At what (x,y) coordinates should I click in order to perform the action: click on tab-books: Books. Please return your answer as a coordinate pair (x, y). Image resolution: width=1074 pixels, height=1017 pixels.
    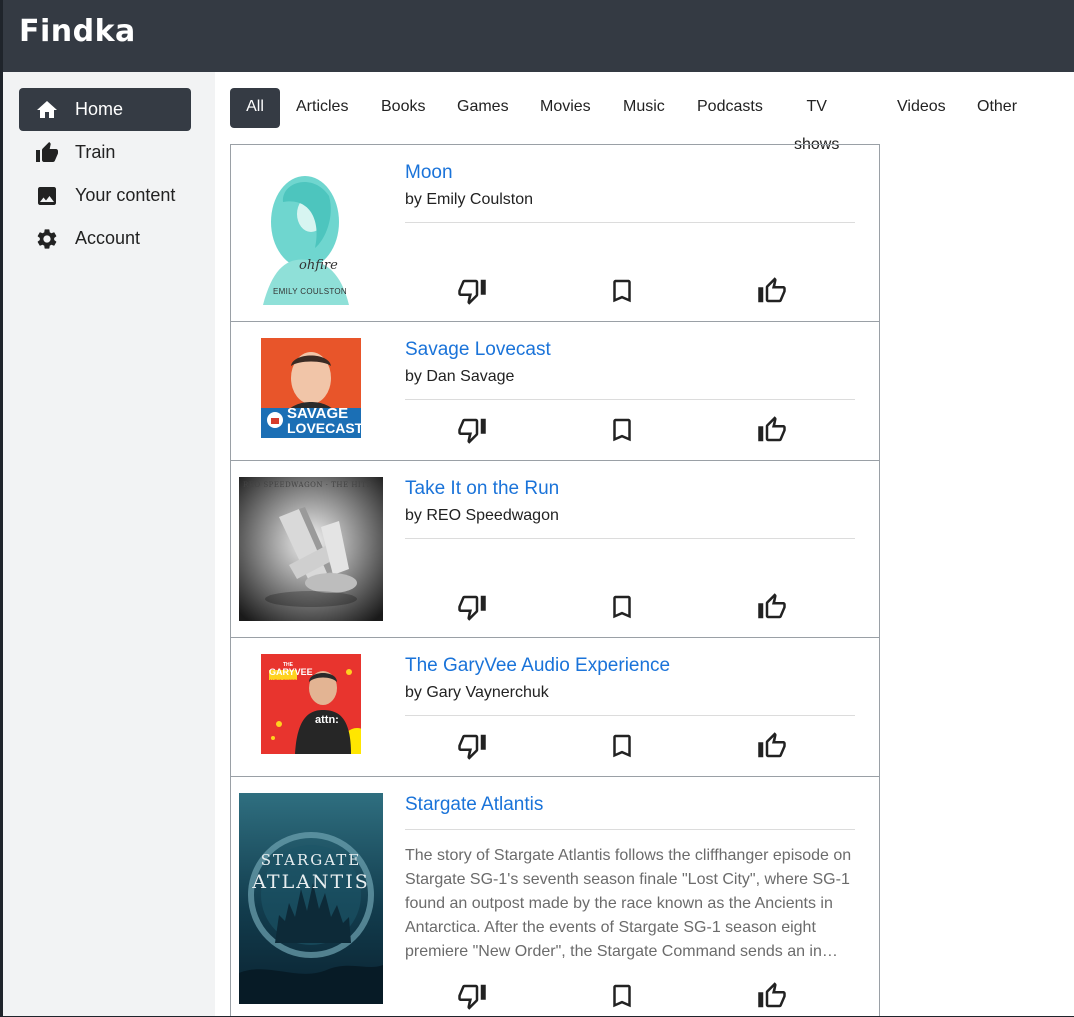
    Looking at the image, I should click on (403, 108).